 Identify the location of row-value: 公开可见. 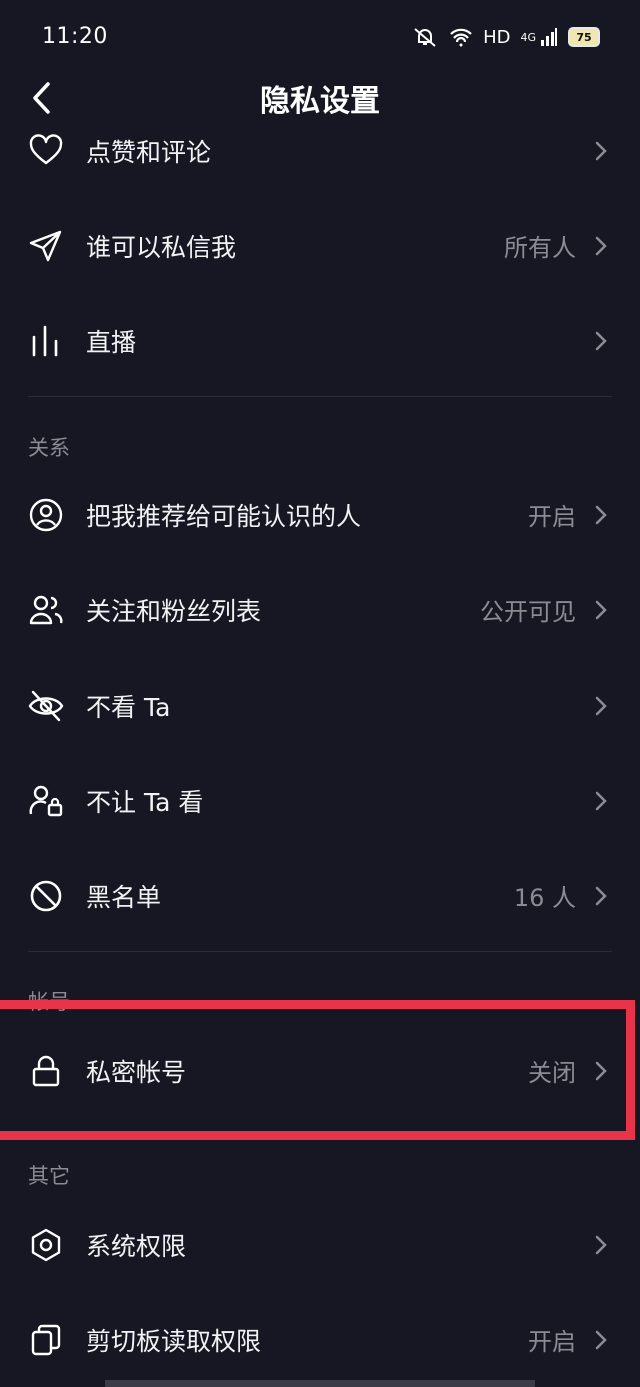
(528, 612).